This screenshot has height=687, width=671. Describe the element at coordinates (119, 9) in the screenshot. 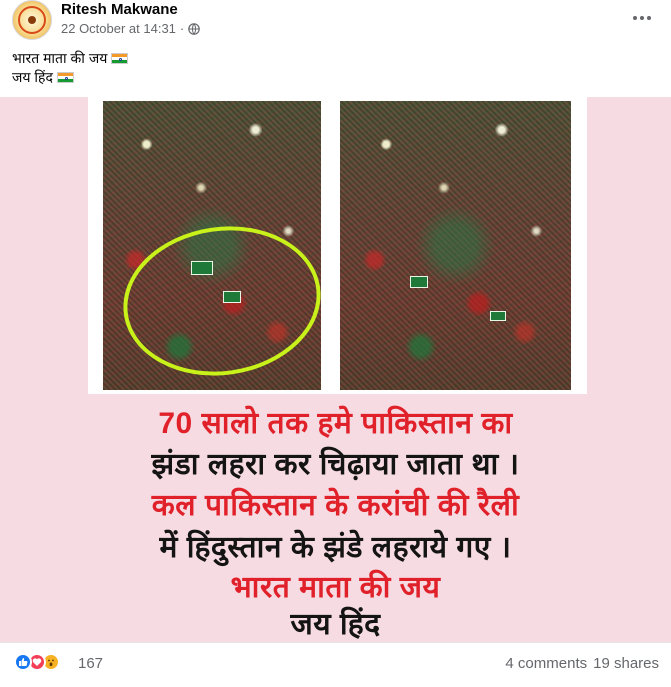

I see `author-name: Ritesh Makwane` at that location.